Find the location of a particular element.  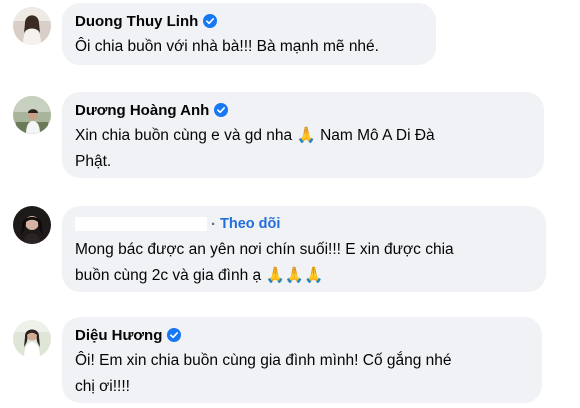

comment-author-row: Dương Hoàng Anh is located at coordinates (302, 110).